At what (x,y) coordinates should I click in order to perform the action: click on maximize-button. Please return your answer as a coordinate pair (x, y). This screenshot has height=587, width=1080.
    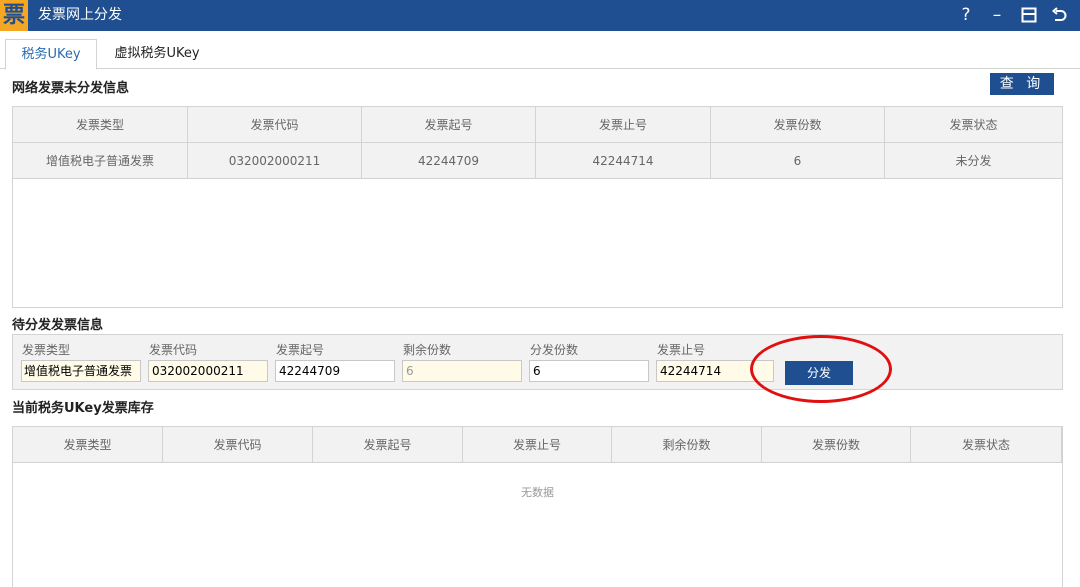
    Looking at the image, I should click on (1029, 15).